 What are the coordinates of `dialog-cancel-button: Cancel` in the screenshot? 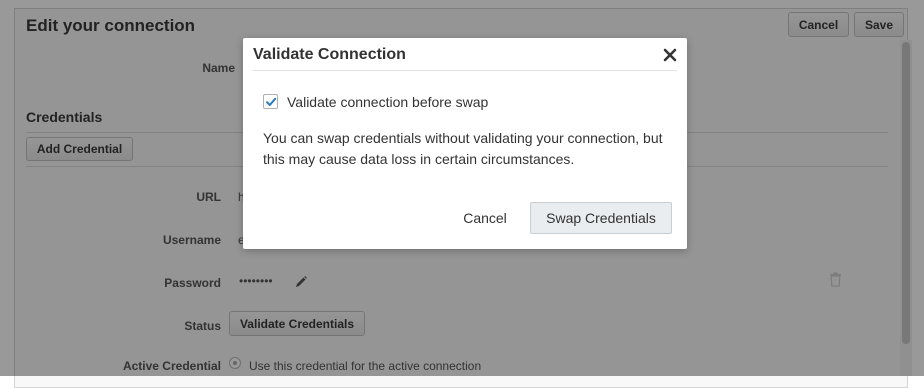 It's located at (485, 218).